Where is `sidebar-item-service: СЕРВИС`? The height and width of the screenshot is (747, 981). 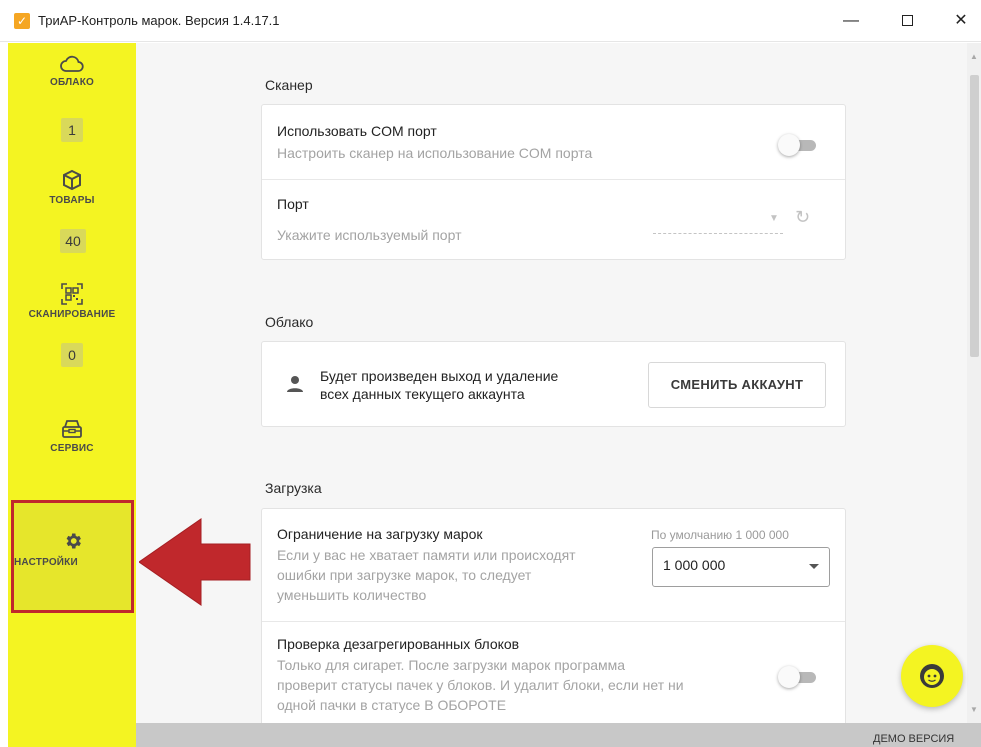 sidebar-item-service: СЕРВИС is located at coordinates (72, 436).